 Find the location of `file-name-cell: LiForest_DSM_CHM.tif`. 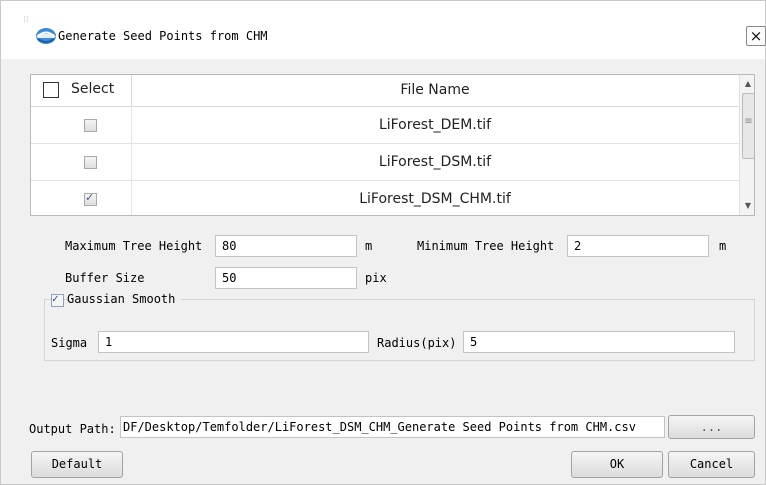

file-name-cell: LiForest_DSM_CHM.tif is located at coordinates (435, 199).